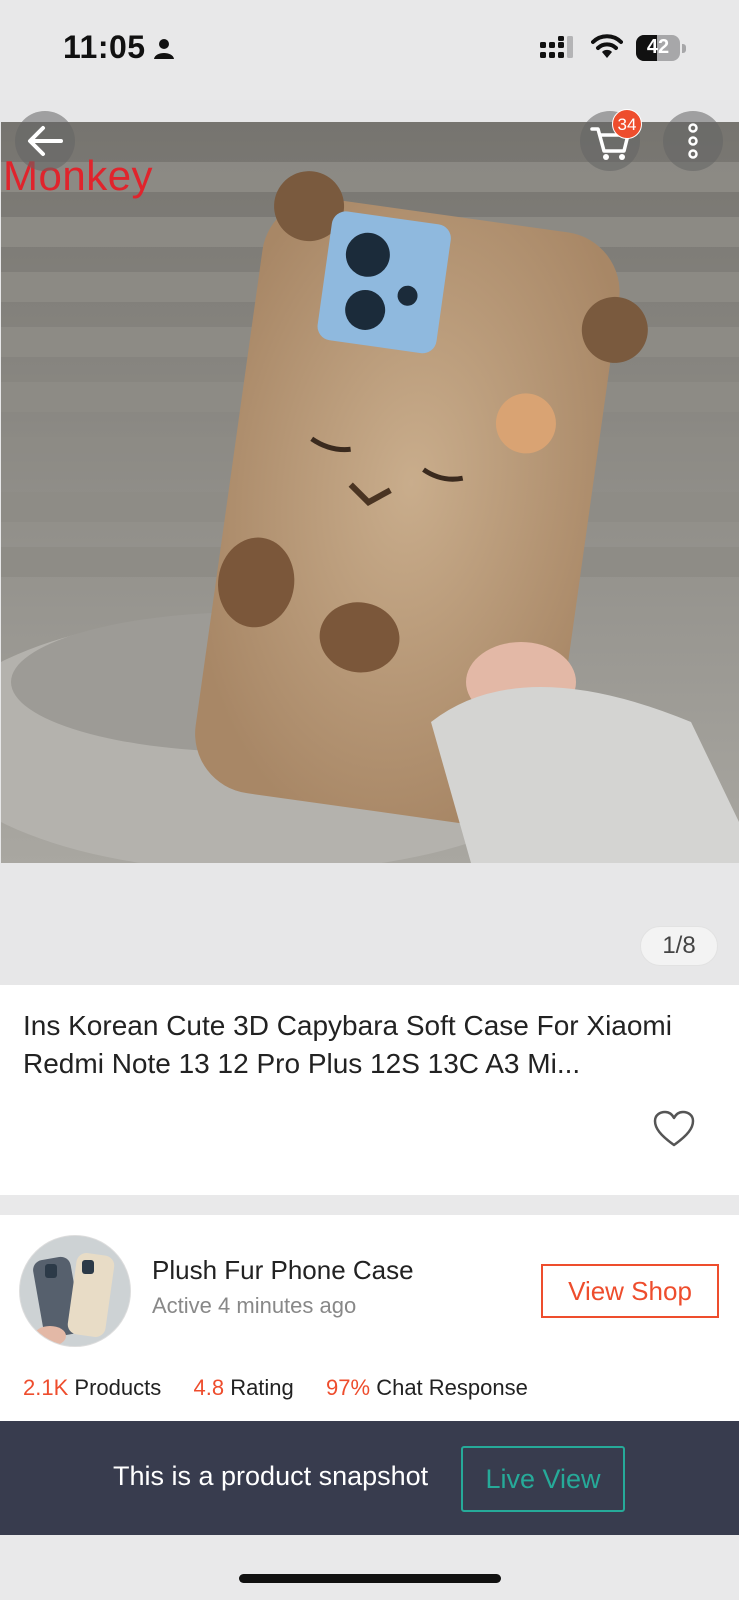 The image size is (739, 1600). What do you see at coordinates (452, 1387) in the screenshot?
I see `chat-response-label: Chat Response` at bounding box center [452, 1387].